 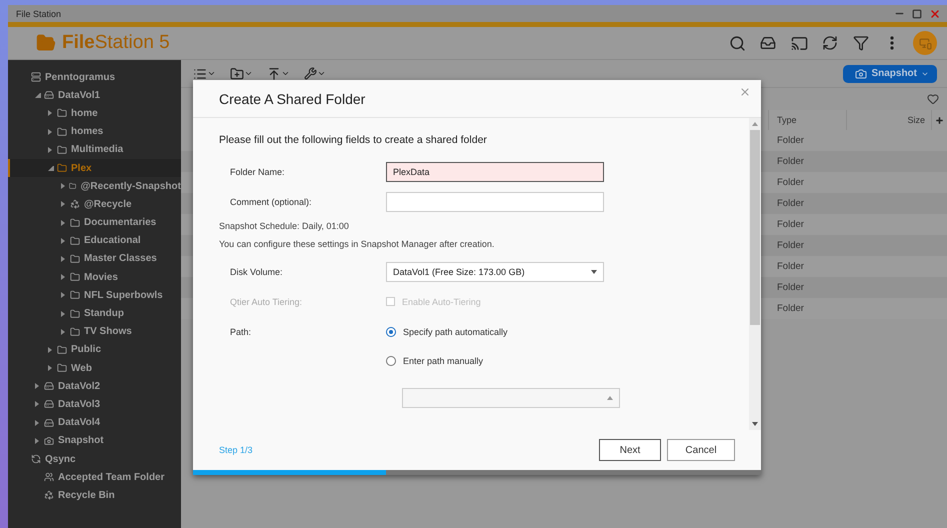 I want to click on path-option: Enter path manually, so click(x=435, y=361).